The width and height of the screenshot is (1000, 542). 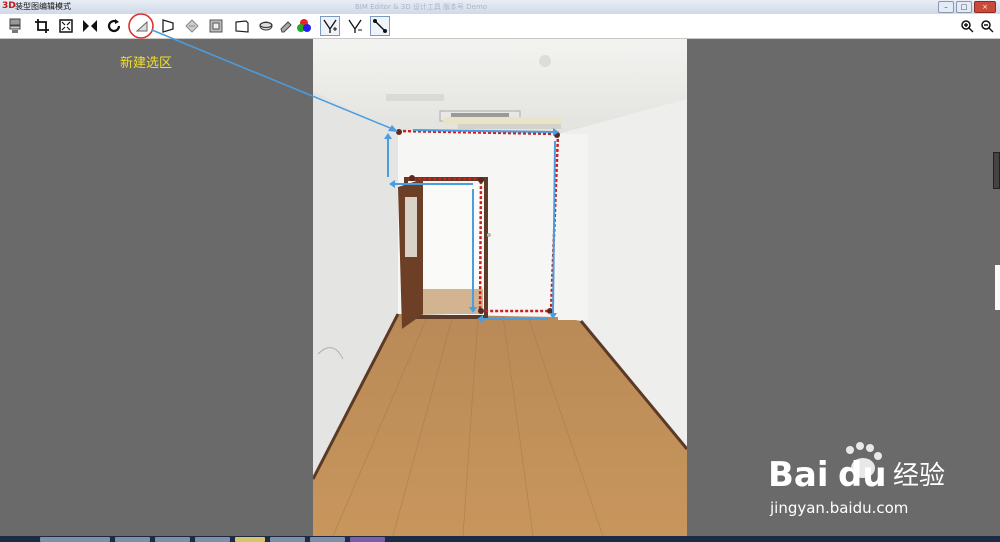 I want to click on tree-remove-icon, so click(x=355, y=26).